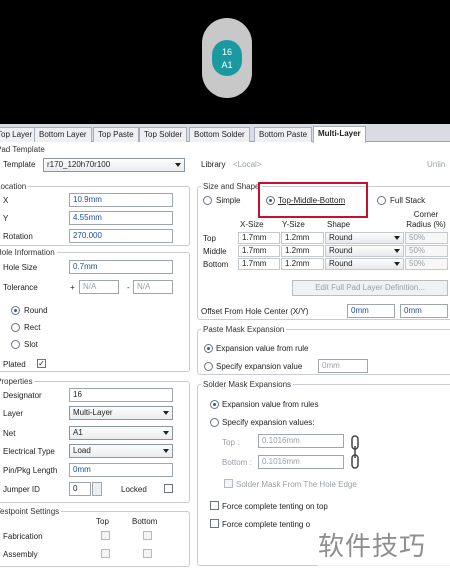  Describe the element at coordinates (22, 395) in the screenshot. I see `designator-label: Designator` at that location.